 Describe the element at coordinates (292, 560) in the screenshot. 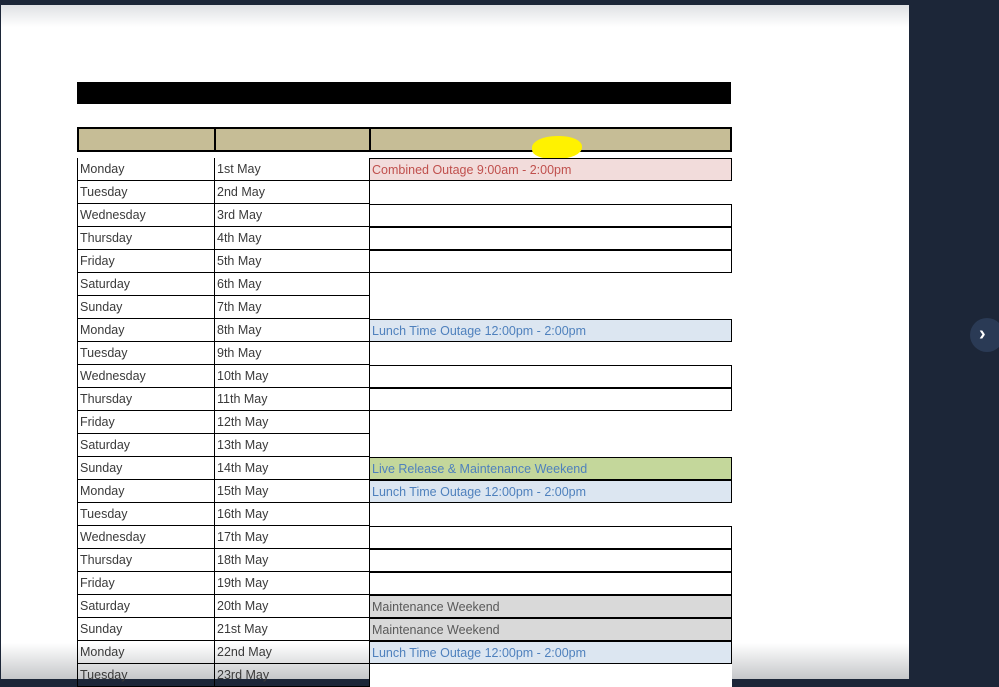

I see `table-cell-date: 18th May` at that location.